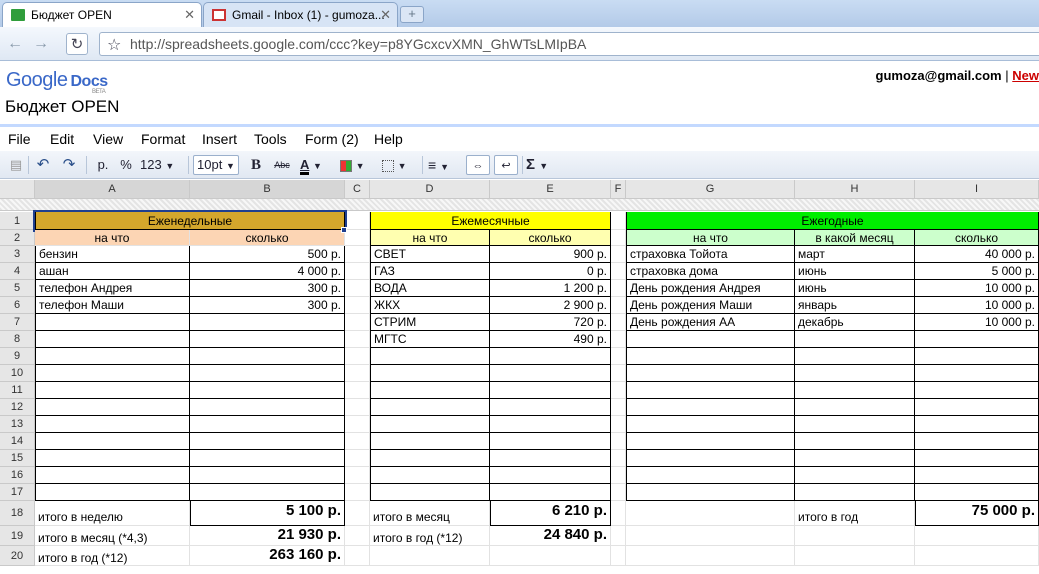 The height and width of the screenshot is (574, 1039). I want to click on row-header: 18, so click(17, 513).